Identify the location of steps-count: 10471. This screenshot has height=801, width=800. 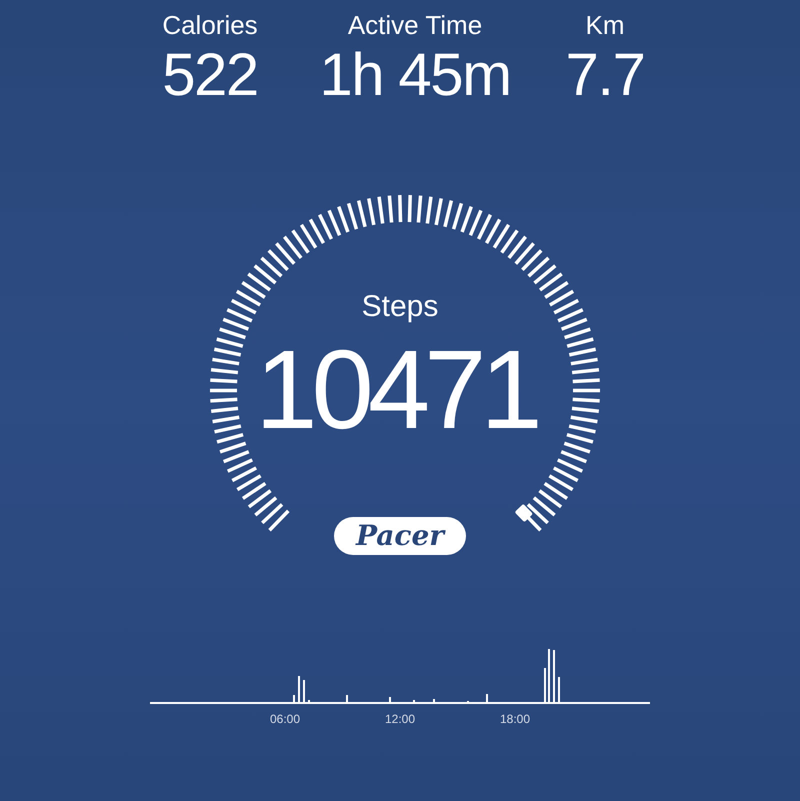
(396, 390).